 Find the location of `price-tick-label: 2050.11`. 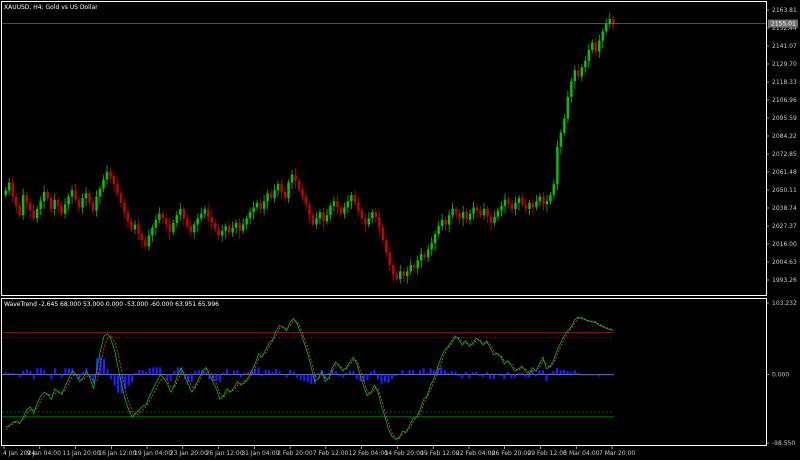

price-tick-label: 2050.11 is located at coordinates (784, 190).